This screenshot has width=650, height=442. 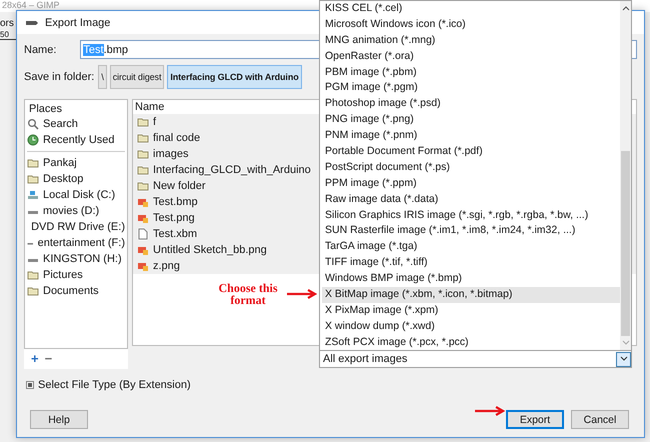 I want to click on file-item: final code, so click(x=176, y=138).